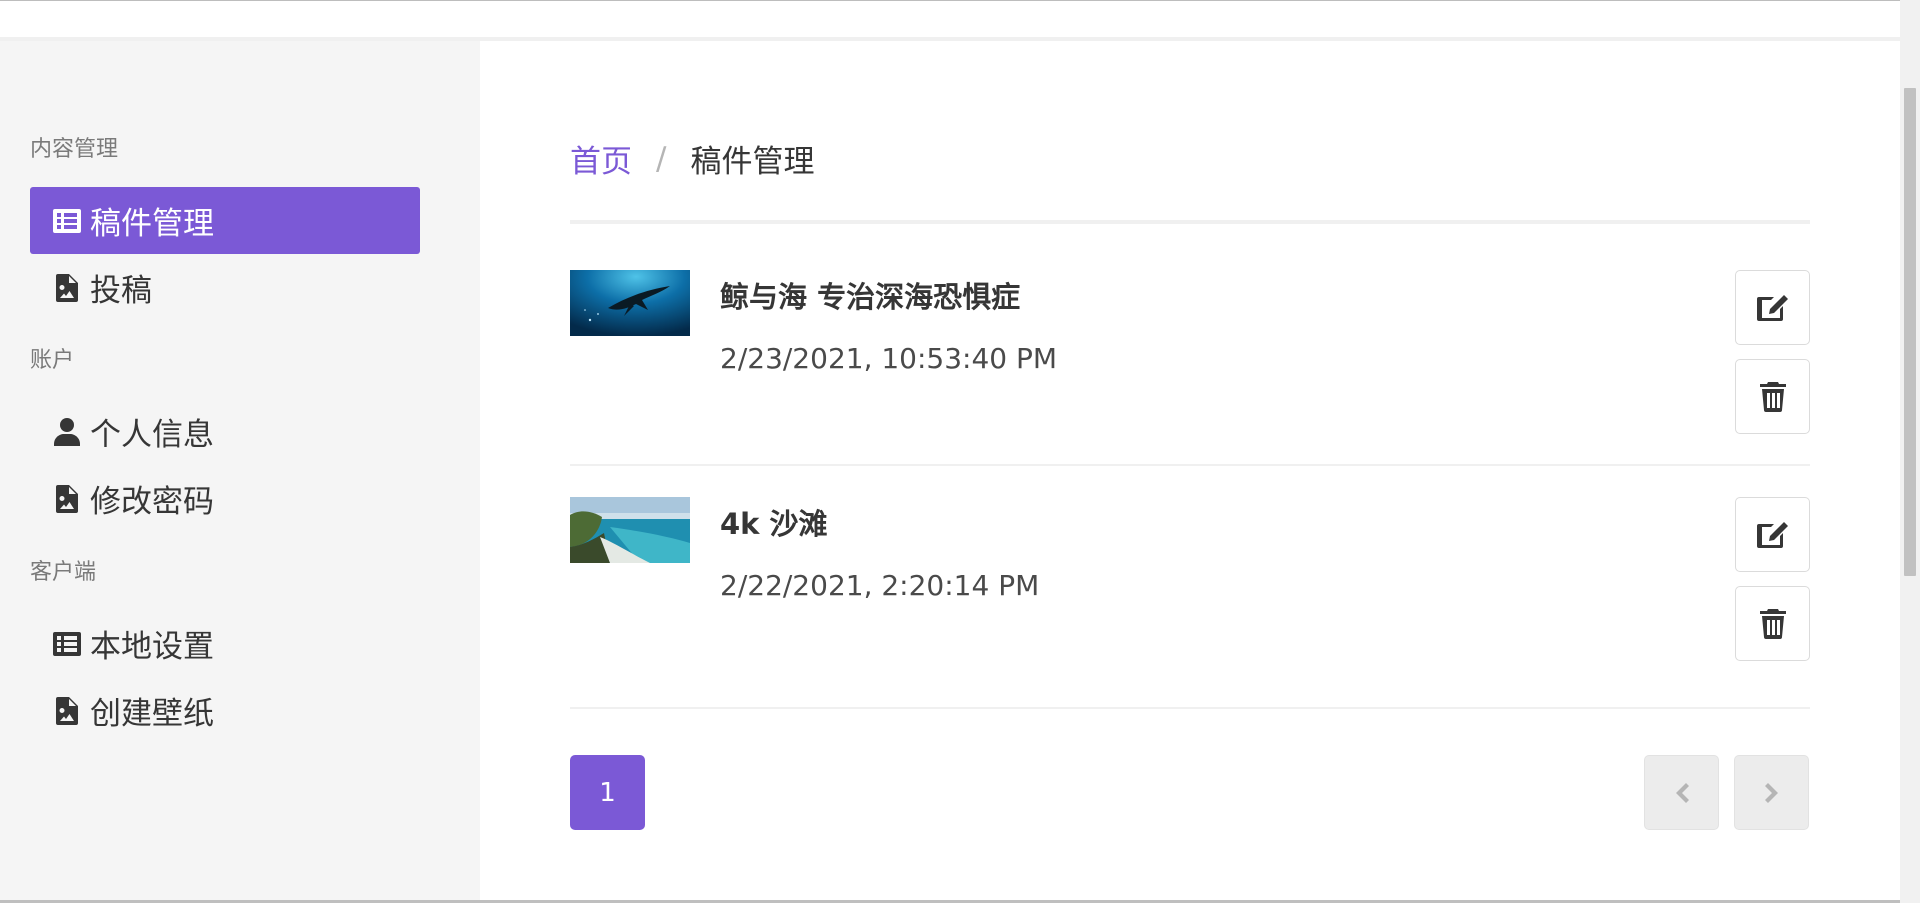 The height and width of the screenshot is (903, 1920). I want to click on sidebar-item-label: 个人信息, so click(152, 435).